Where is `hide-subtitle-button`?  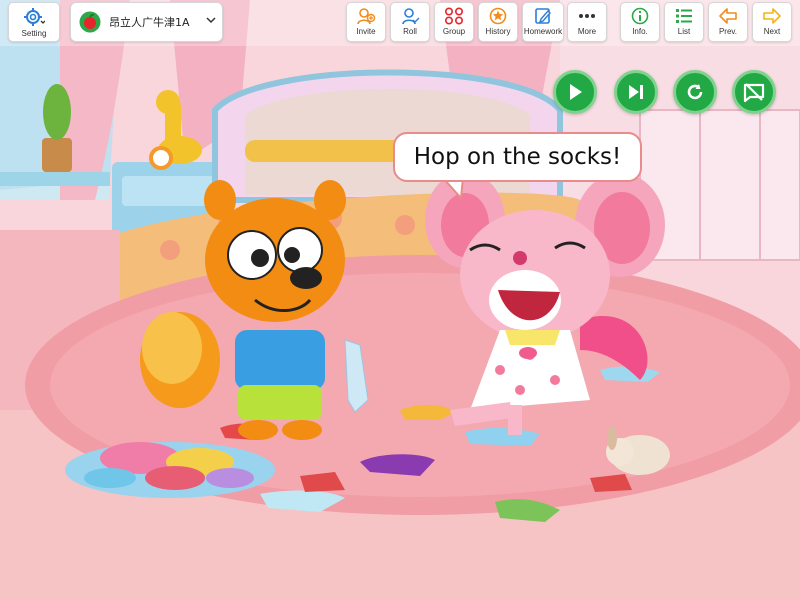
hide-subtitle-button is located at coordinates (754, 92).